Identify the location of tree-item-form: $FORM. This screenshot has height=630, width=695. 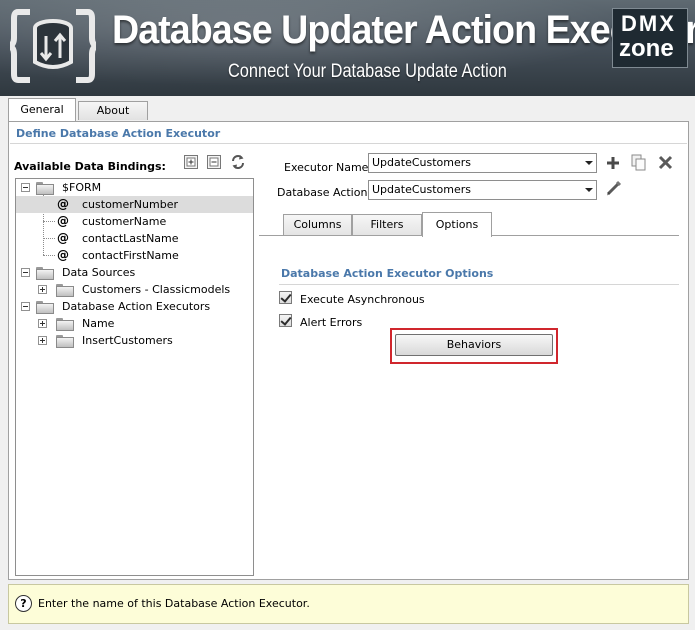
(134, 187).